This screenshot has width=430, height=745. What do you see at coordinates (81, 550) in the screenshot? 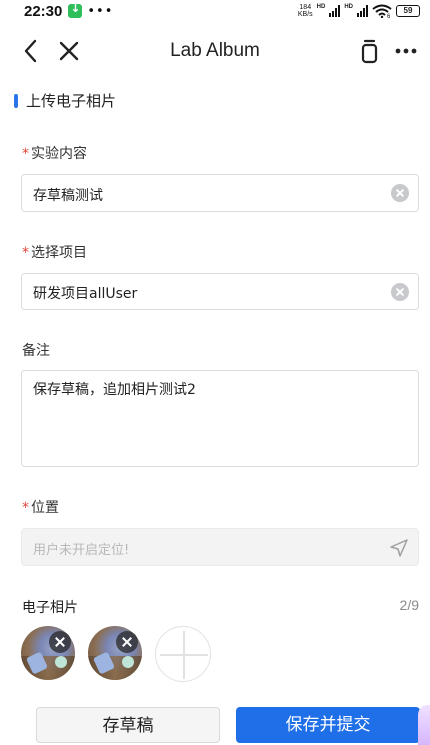
I see `location-placeholder: 用户未开启定位!` at bounding box center [81, 550].